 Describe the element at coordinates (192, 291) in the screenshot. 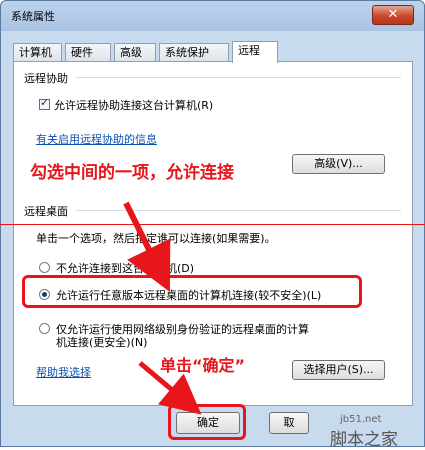

I see `annotation-highlight-option-box` at that location.